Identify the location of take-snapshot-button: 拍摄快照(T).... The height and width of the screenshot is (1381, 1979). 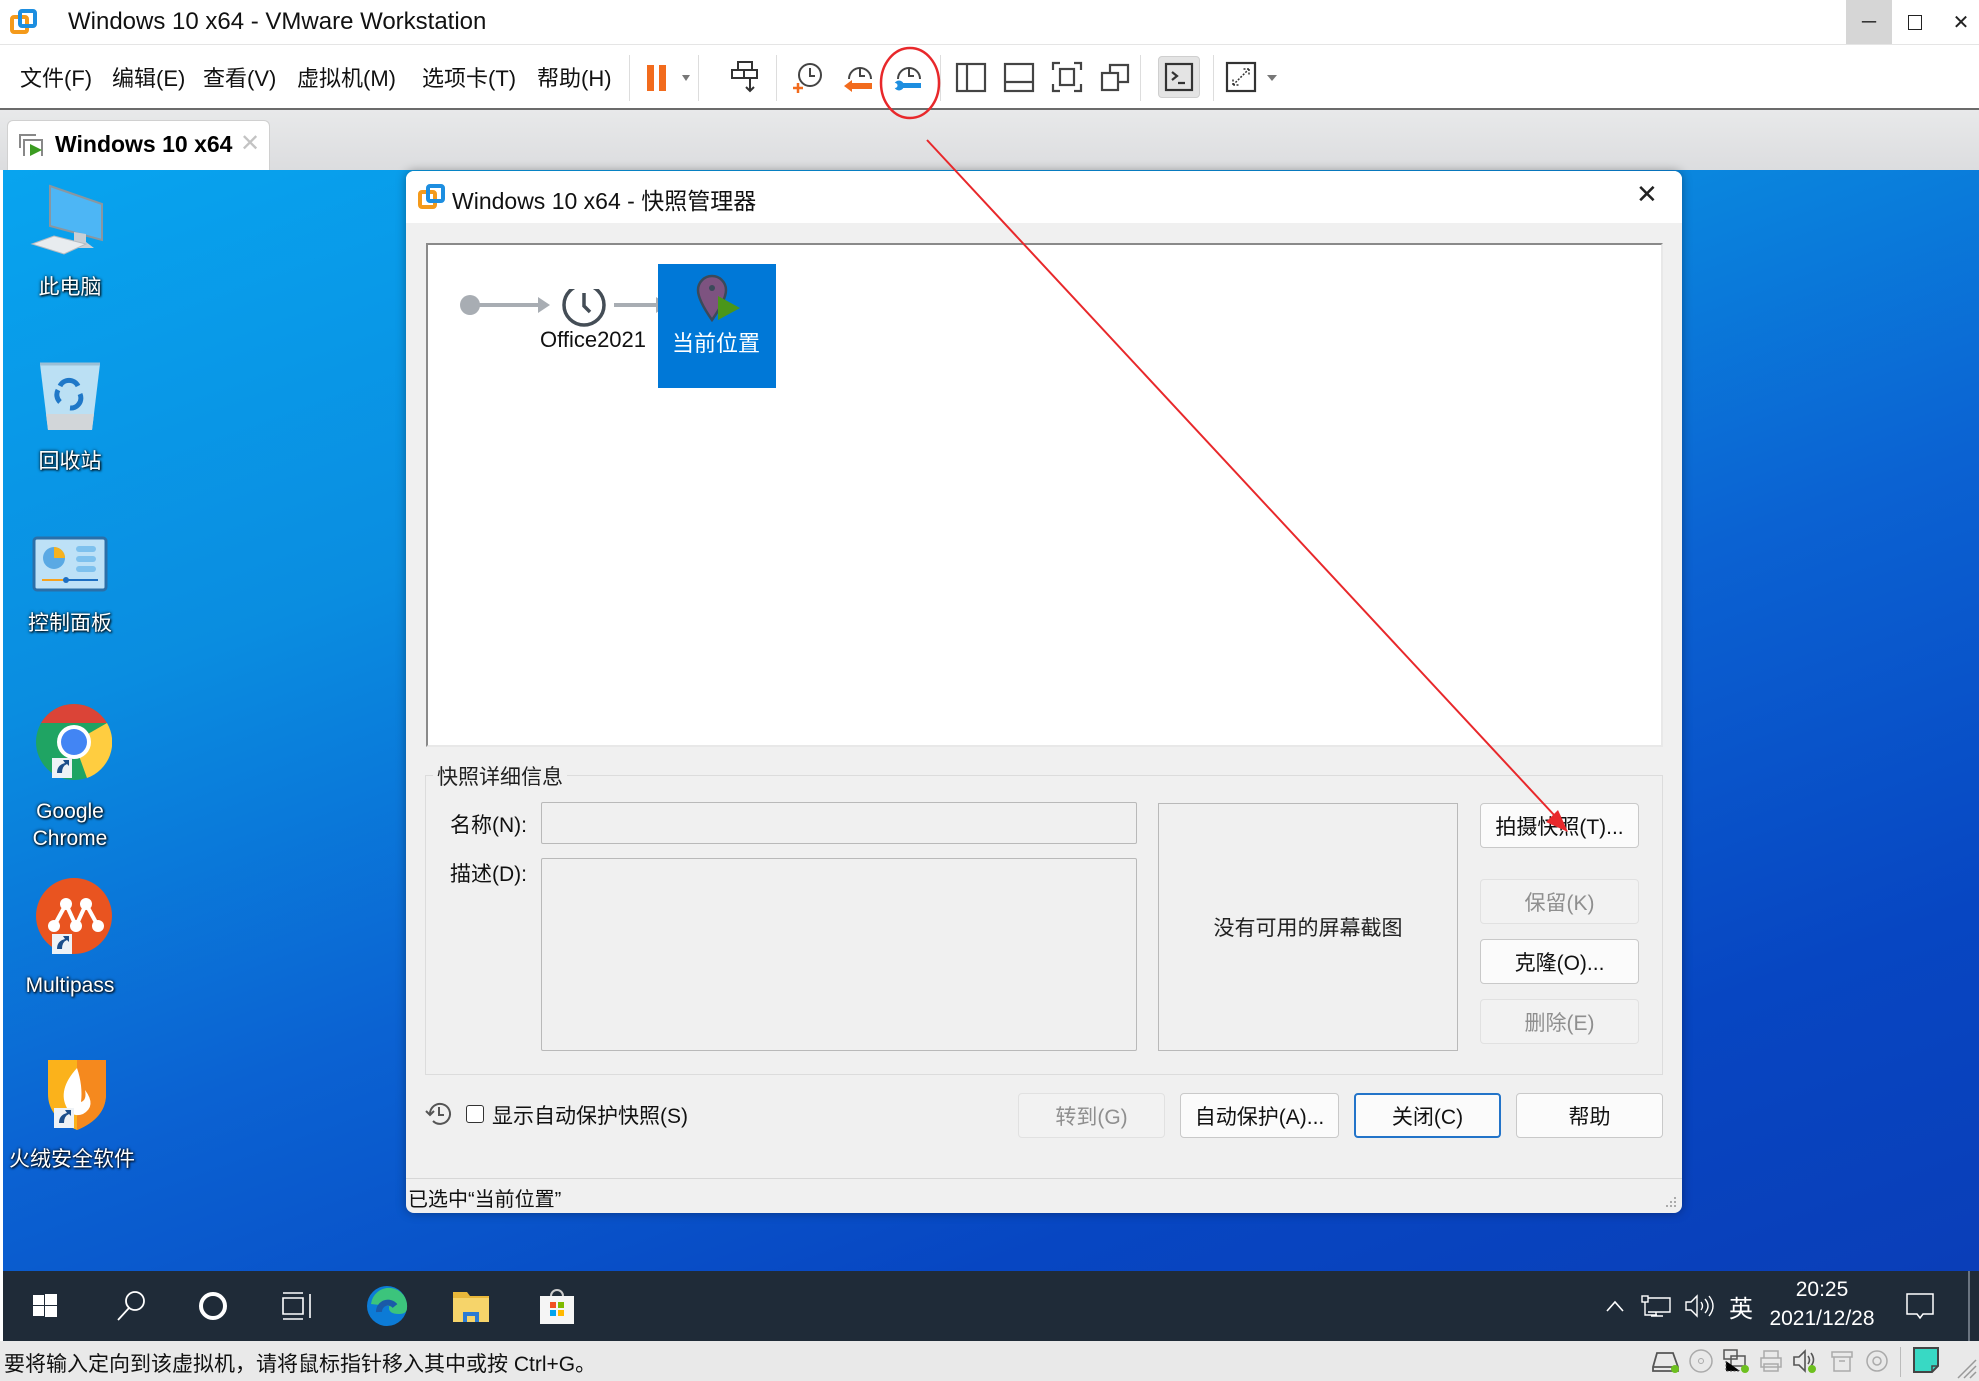
(1559, 825).